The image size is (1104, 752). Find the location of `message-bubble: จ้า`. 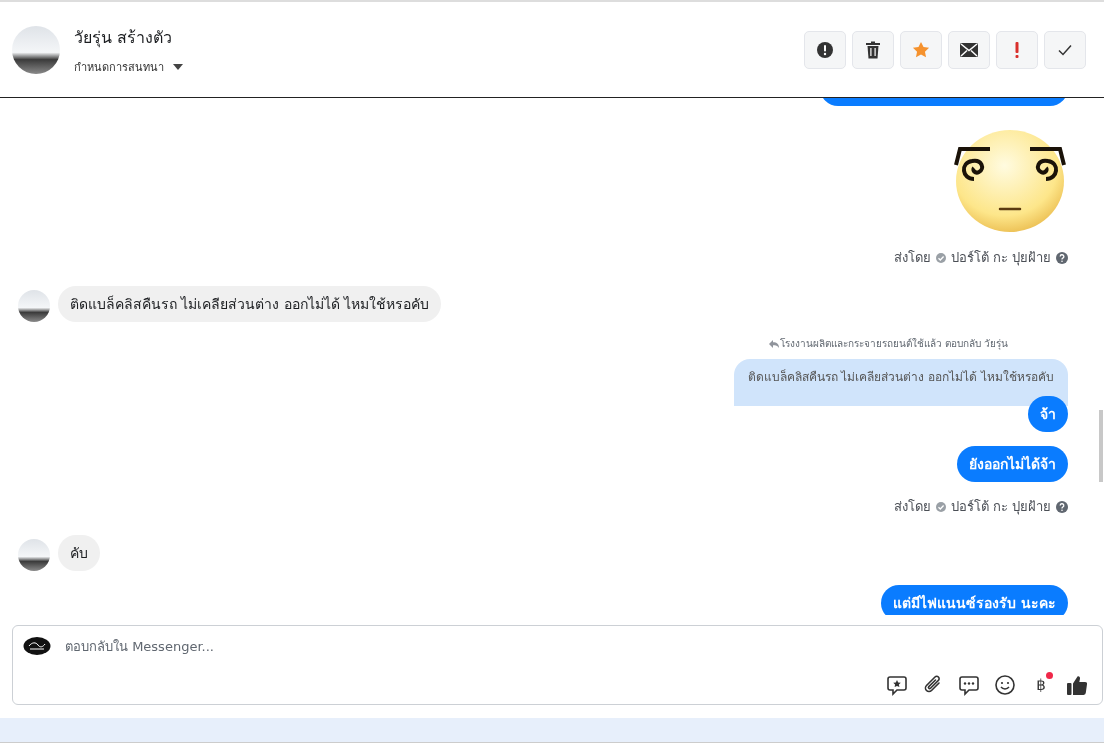

message-bubble: จ้า is located at coordinates (1048, 414).